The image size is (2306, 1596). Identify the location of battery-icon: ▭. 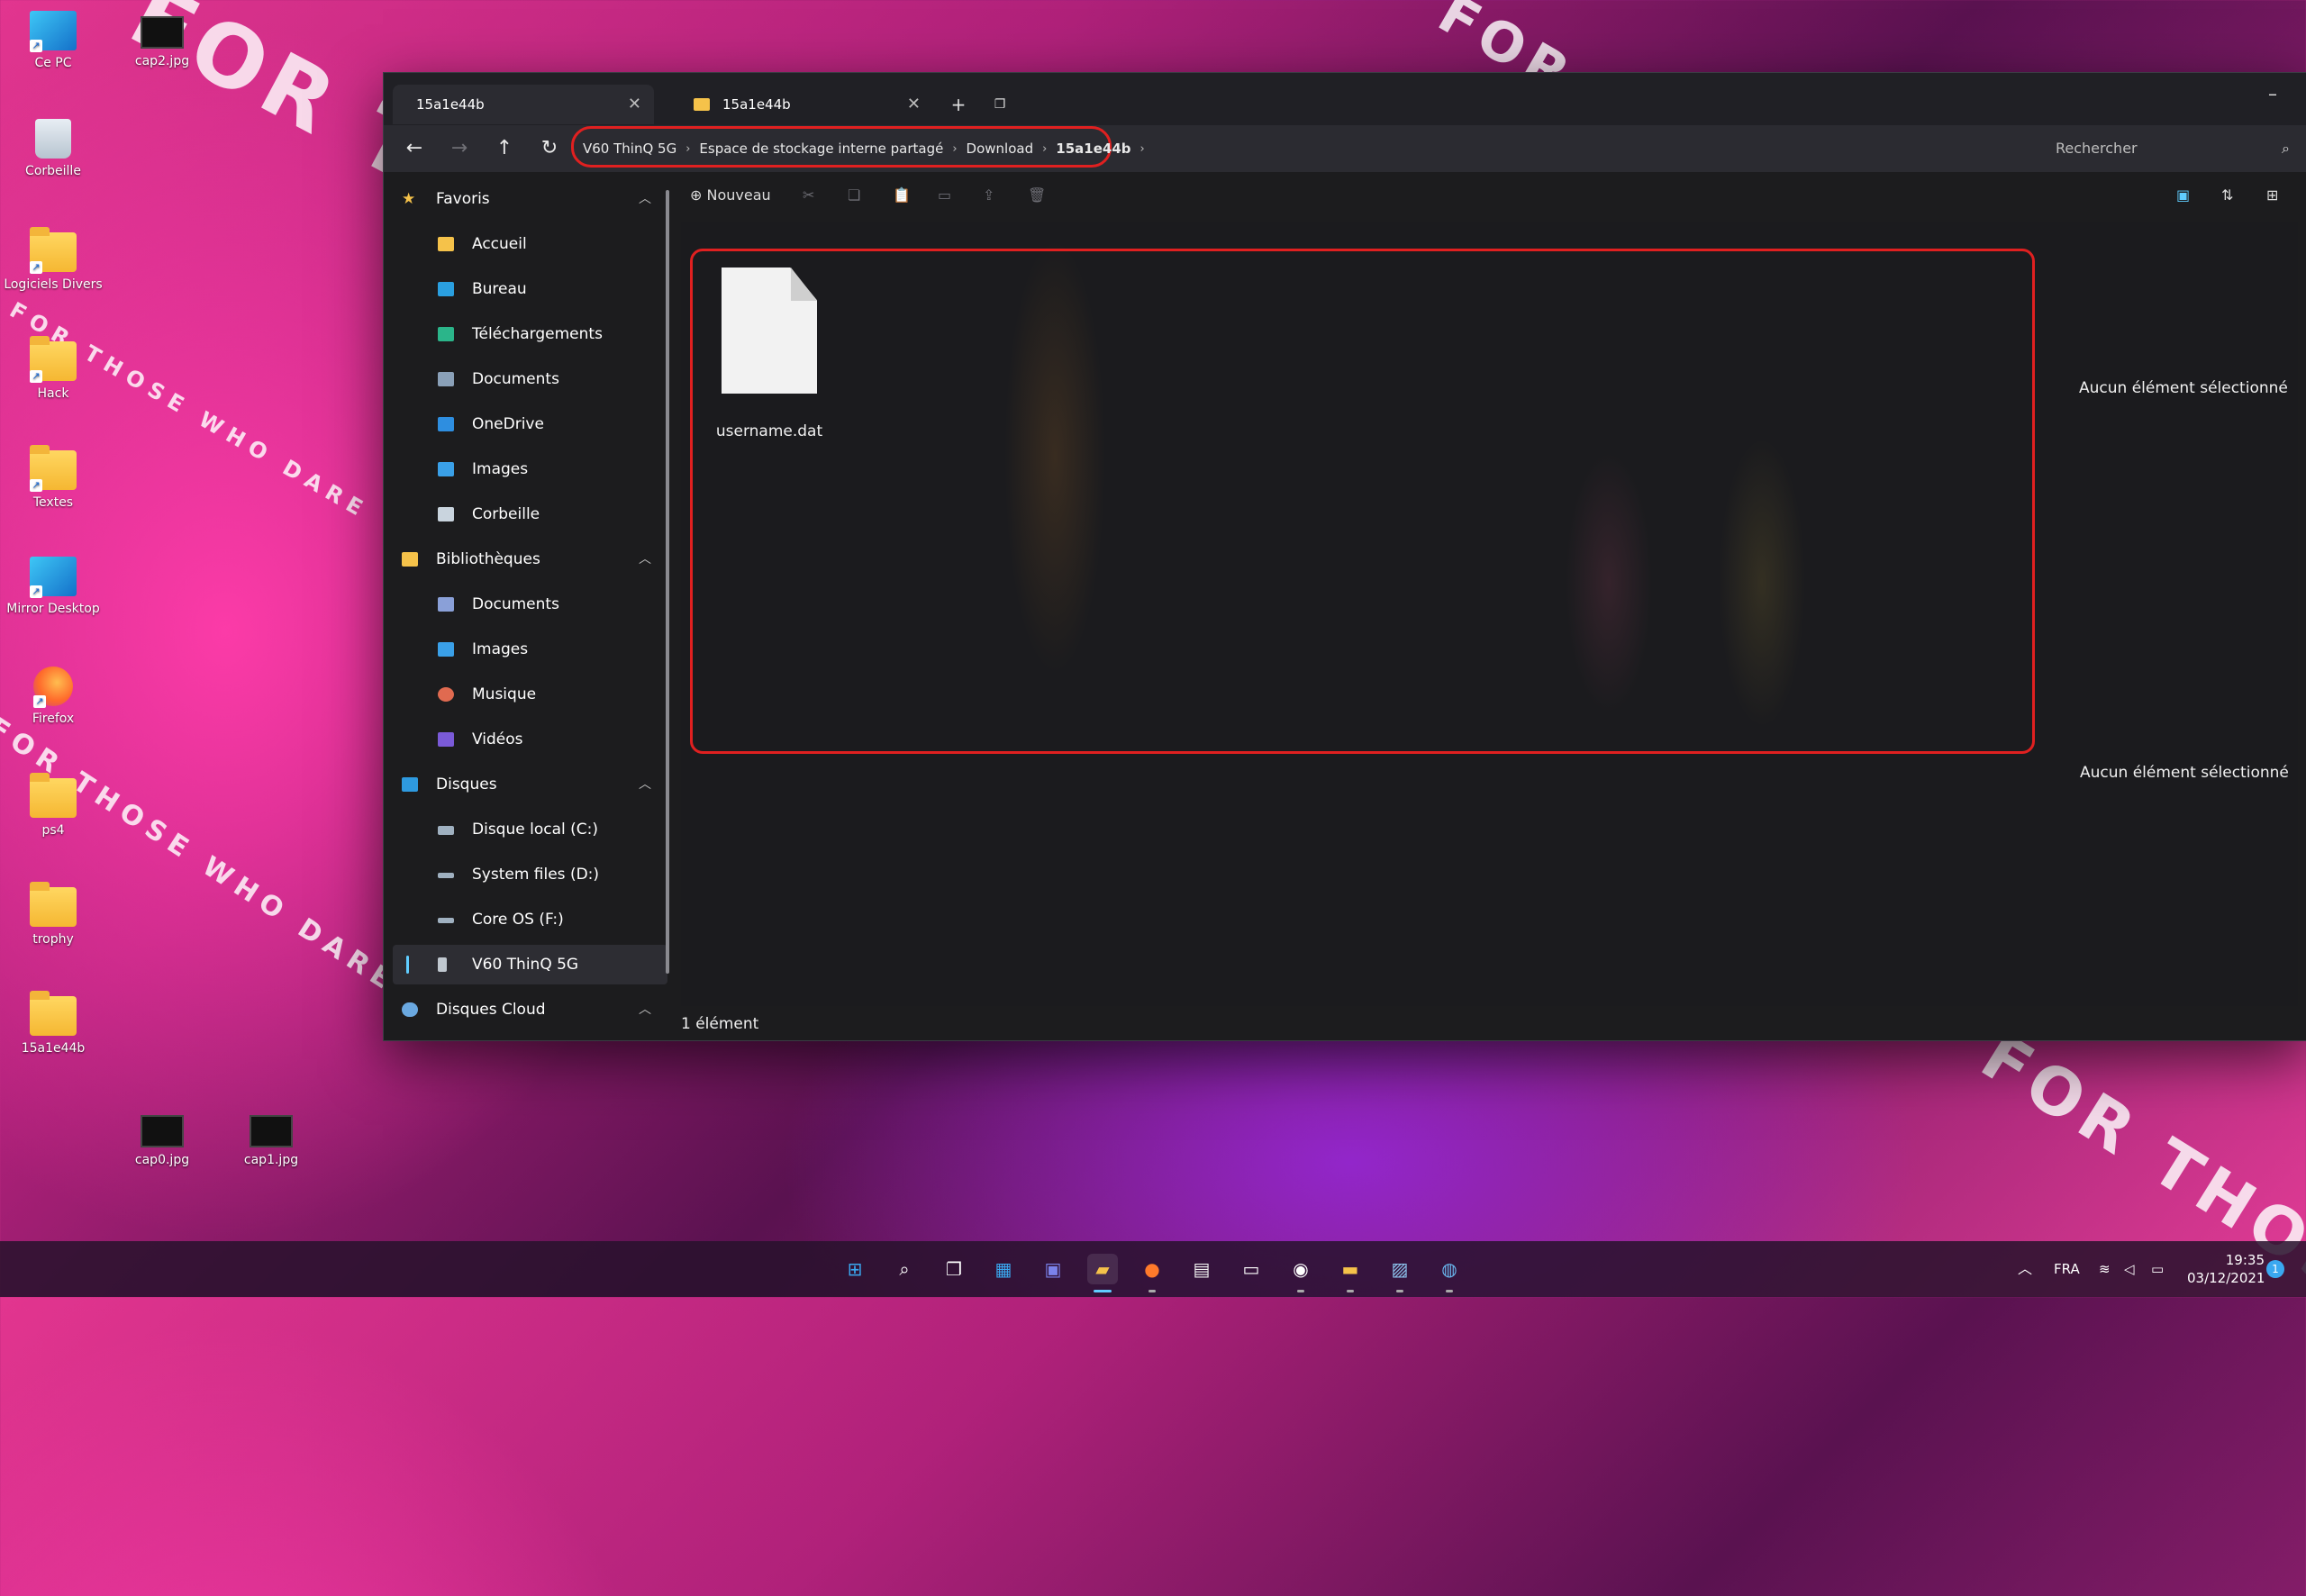
(2157, 1269).